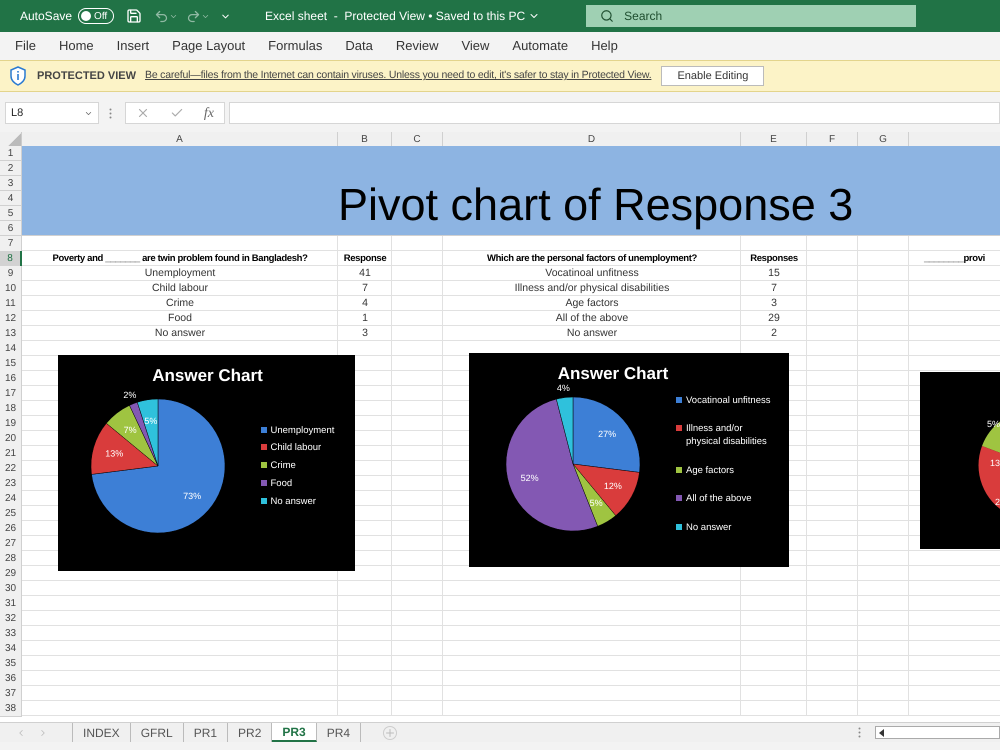 The height and width of the screenshot is (750, 1000). I want to click on row-header: 16, so click(11, 379).